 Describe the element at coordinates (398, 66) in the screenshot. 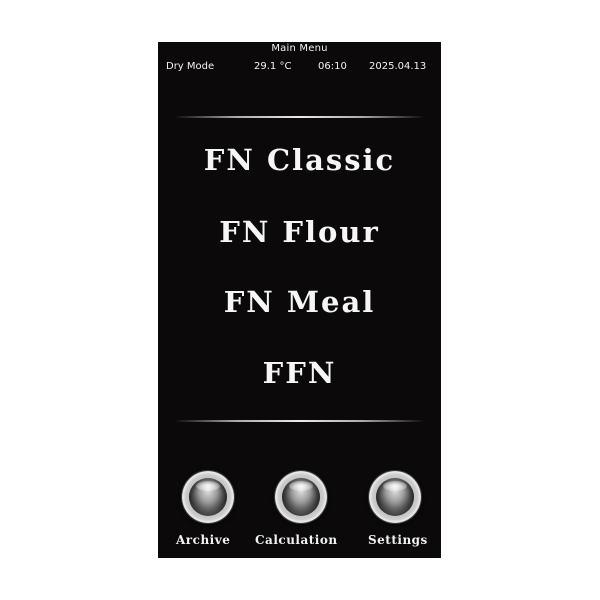

I see `clock-date: 2025.04.13` at that location.